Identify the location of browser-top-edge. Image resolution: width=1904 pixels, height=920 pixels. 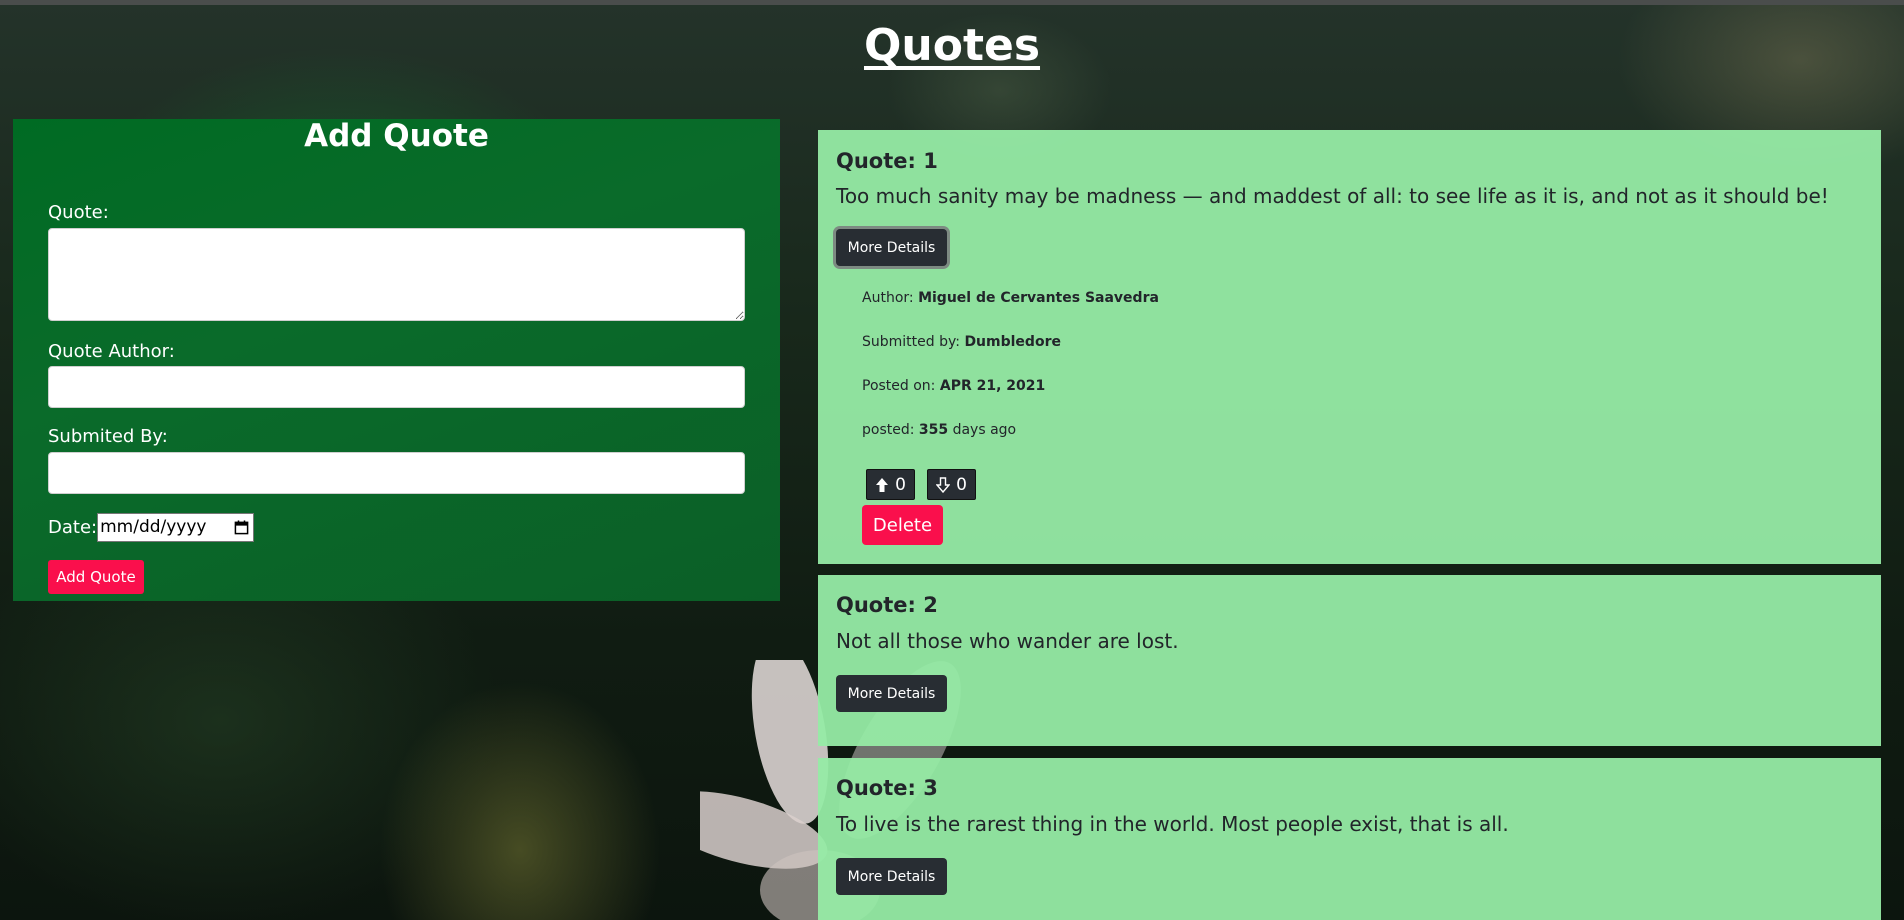
(952, 2).